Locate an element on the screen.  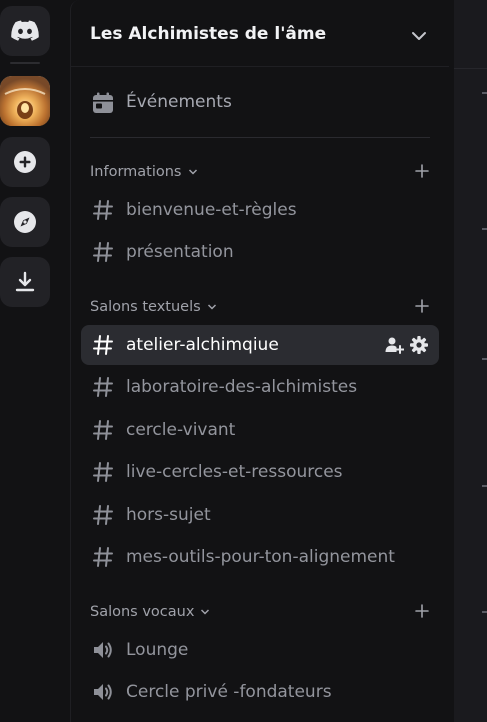
download-button is located at coordinates (25, 282).